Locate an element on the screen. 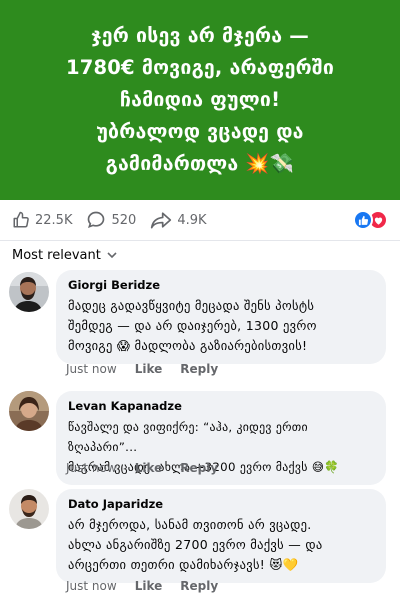 This screenshot has width=400, height=600. post-stats-bar: 22.5K 520 4.9K is located at coordinates (200, 220).